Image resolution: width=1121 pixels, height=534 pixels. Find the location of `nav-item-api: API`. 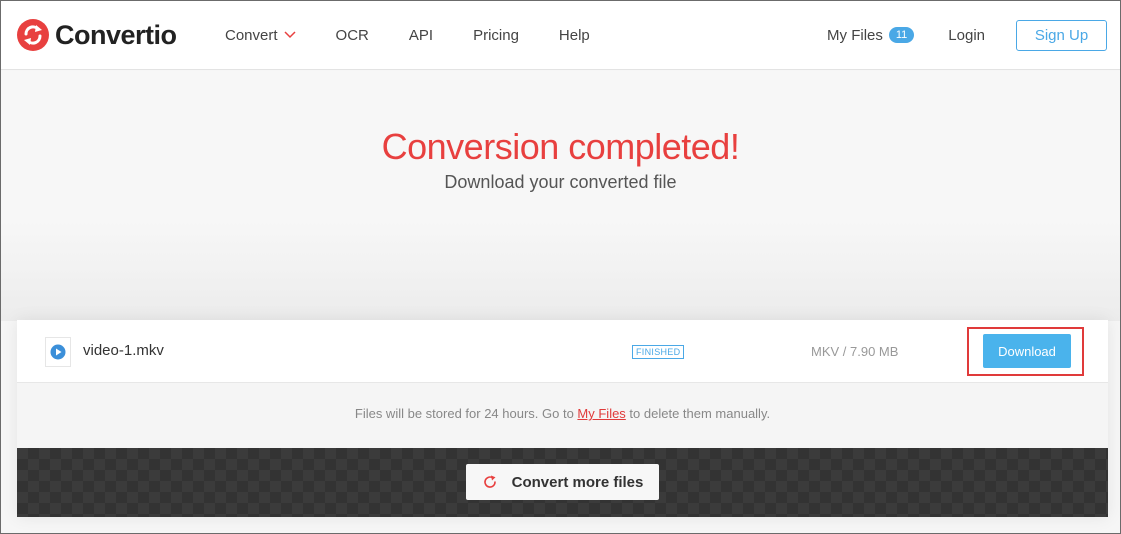

nav-item-api: API is located at coordinates (421, 35).